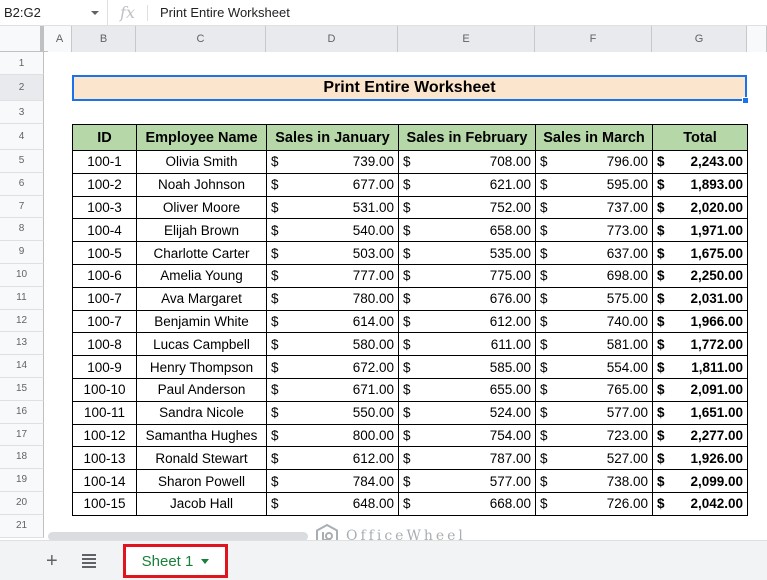 This screenshot has height=580, width=767. I want to click on row-header-12: 12, so click(22, 321).